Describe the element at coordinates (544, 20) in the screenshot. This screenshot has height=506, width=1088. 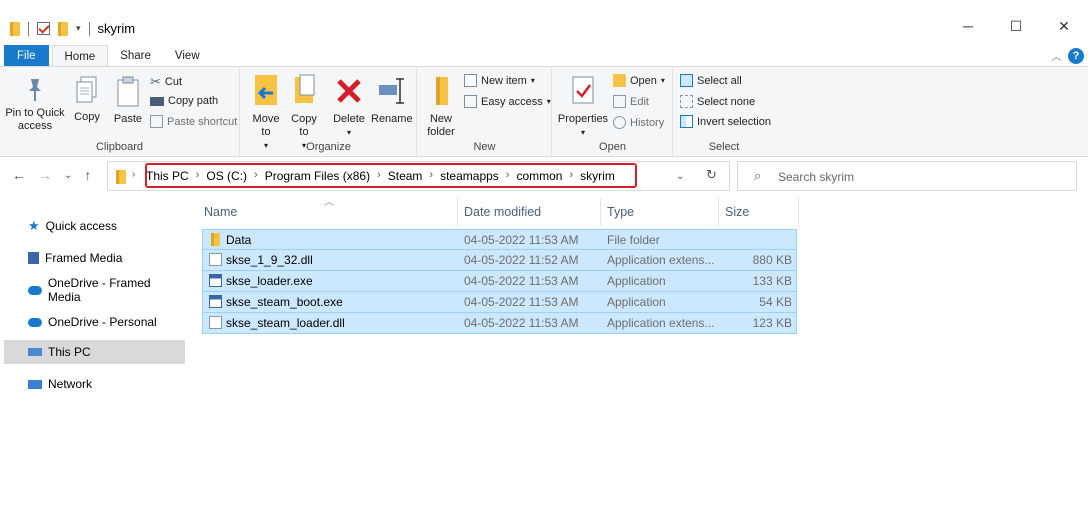
I see `title-bar: ▾ skyrim ─ ☐ ✕` at that location.